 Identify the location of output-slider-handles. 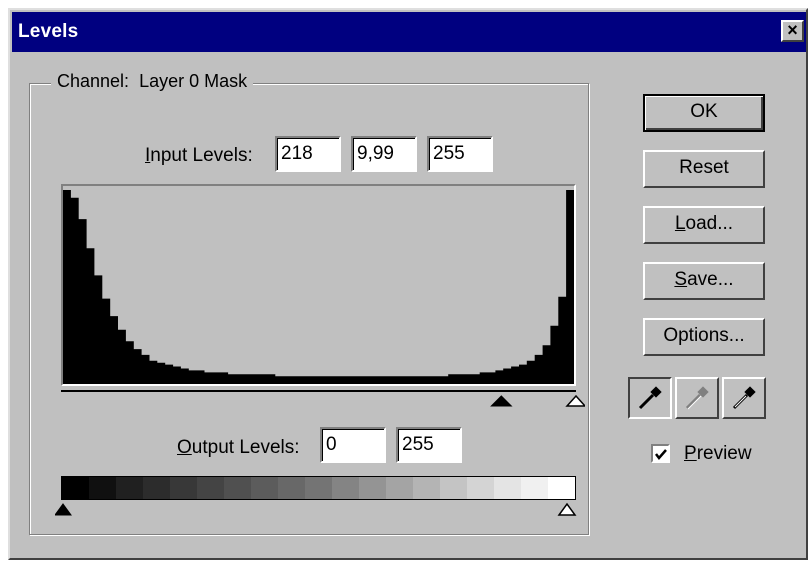
(320, 509).